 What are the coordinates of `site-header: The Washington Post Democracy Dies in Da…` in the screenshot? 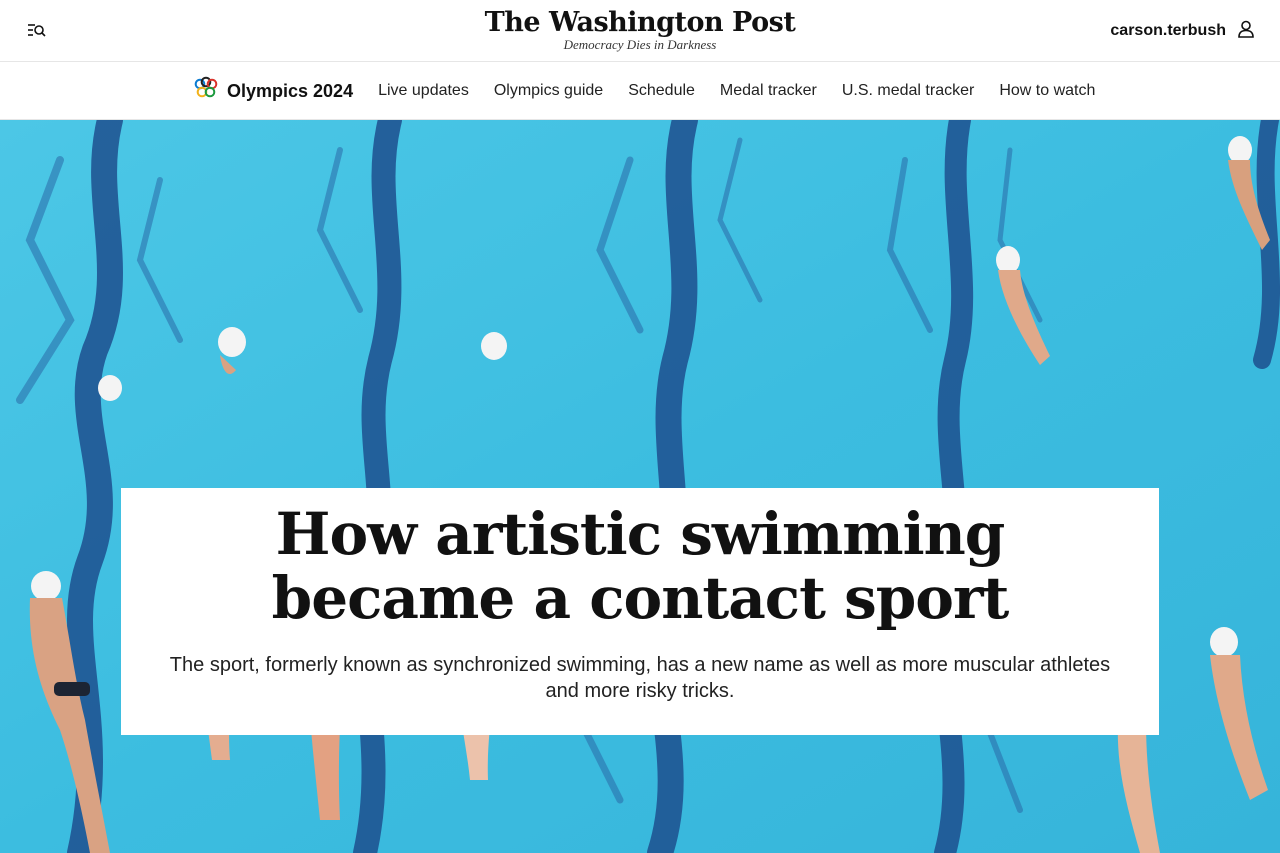 It's located at (640, 31).